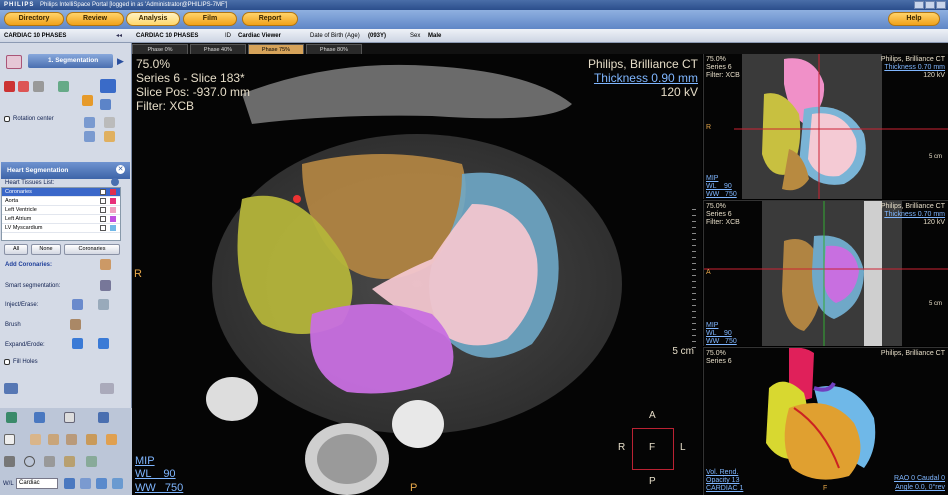  What do you see at coordinates (35, 439) in the screenshot?
I see `pan-icon` at bounding box center [35, 439].